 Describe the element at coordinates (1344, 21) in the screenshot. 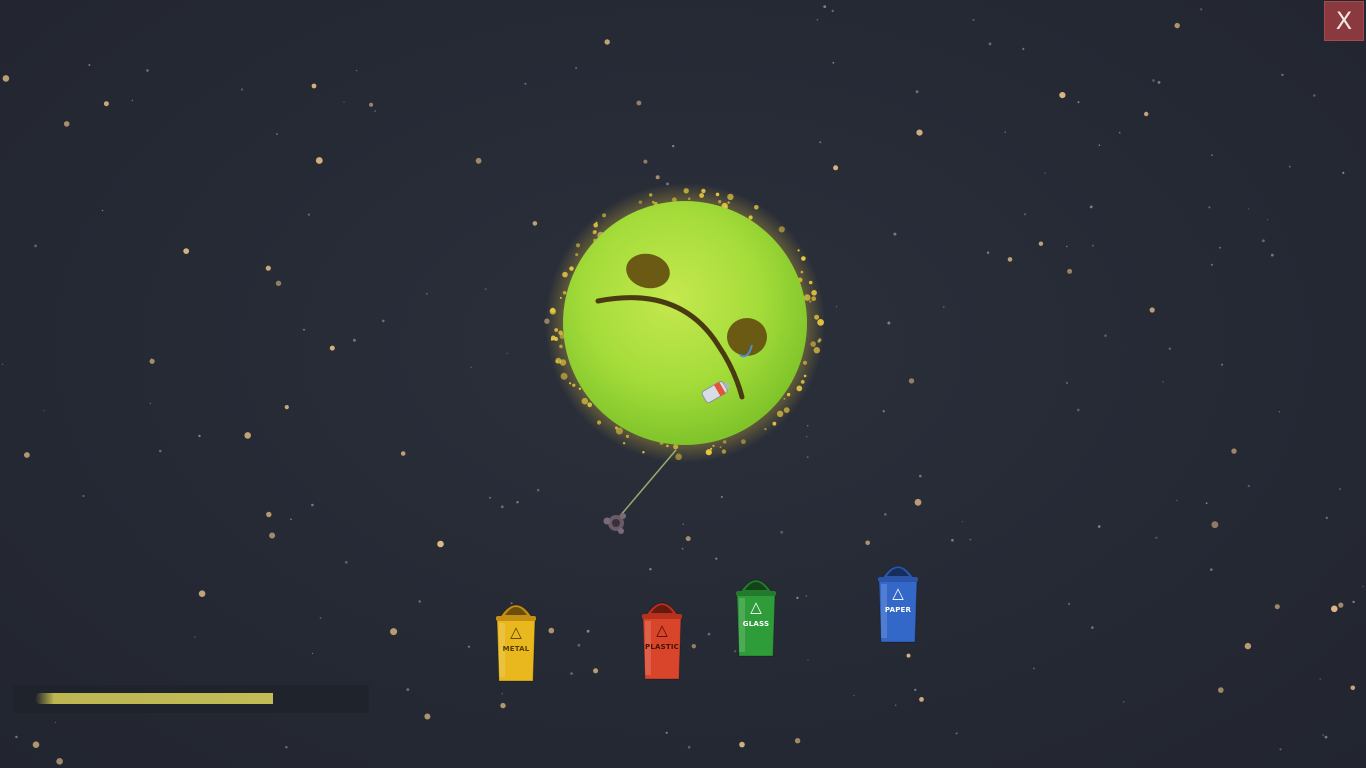

I see `close-button: X` at that location.